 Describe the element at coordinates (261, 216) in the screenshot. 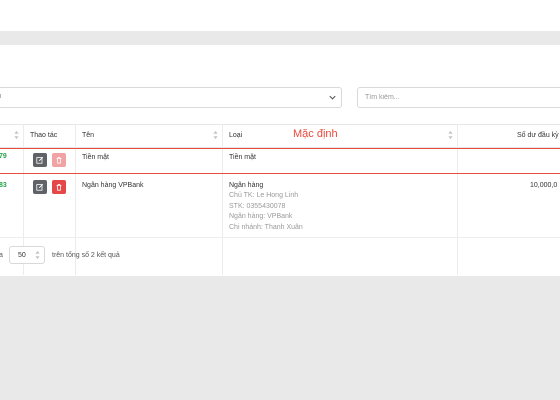

I see `bank-name: Ngân hàng: VPBank` at that location.